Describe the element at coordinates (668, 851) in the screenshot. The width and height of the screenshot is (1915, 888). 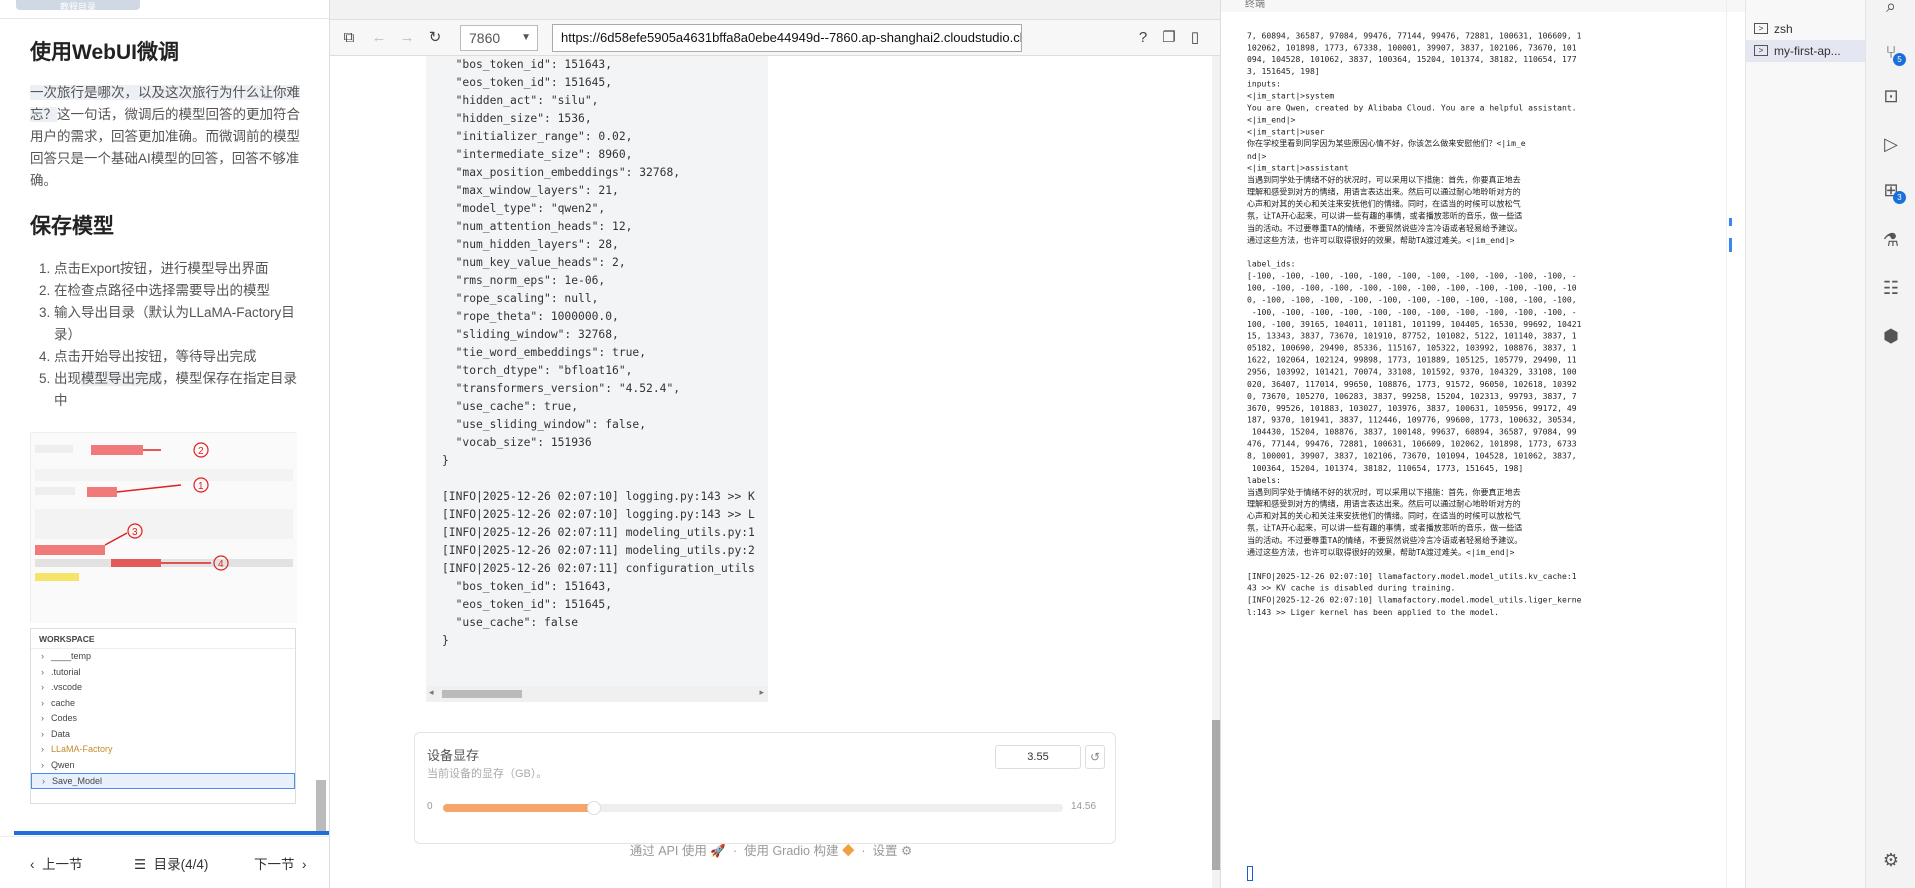
I see `api-label: 通过 API 使用` at that location.